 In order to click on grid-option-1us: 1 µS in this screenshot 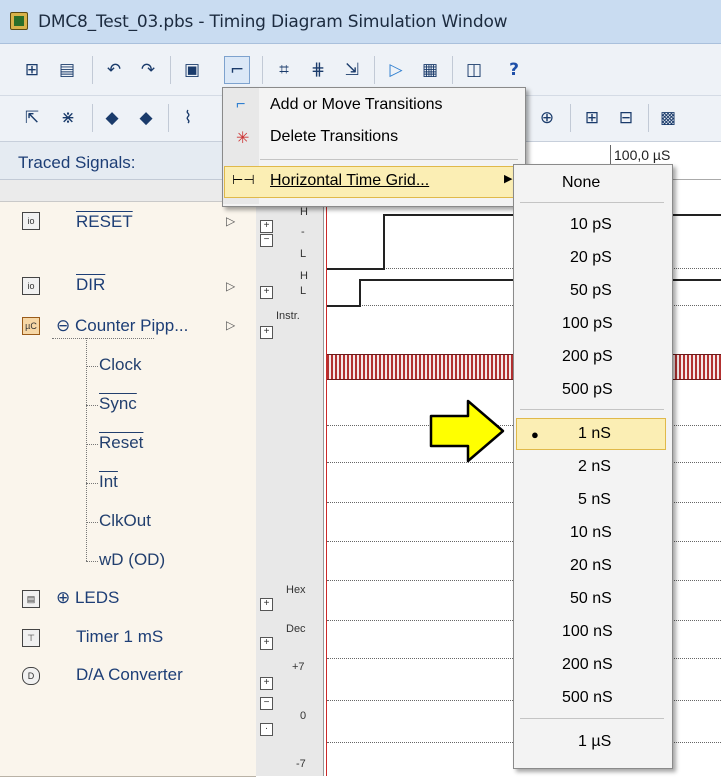, I will do `click(594, 742)`.